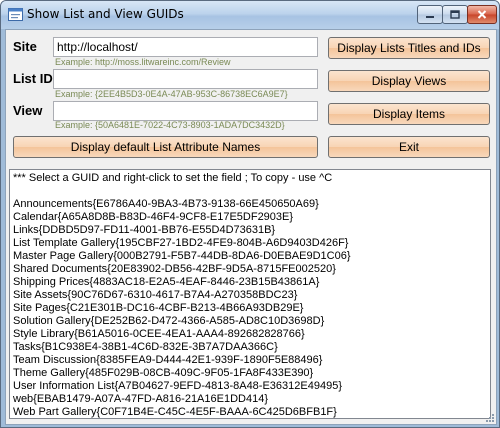 The image size is (500, 428). What do you see at coordinates (15, 14) in the screenshot?
I see `app-icon` at bounding box center [15, 14].